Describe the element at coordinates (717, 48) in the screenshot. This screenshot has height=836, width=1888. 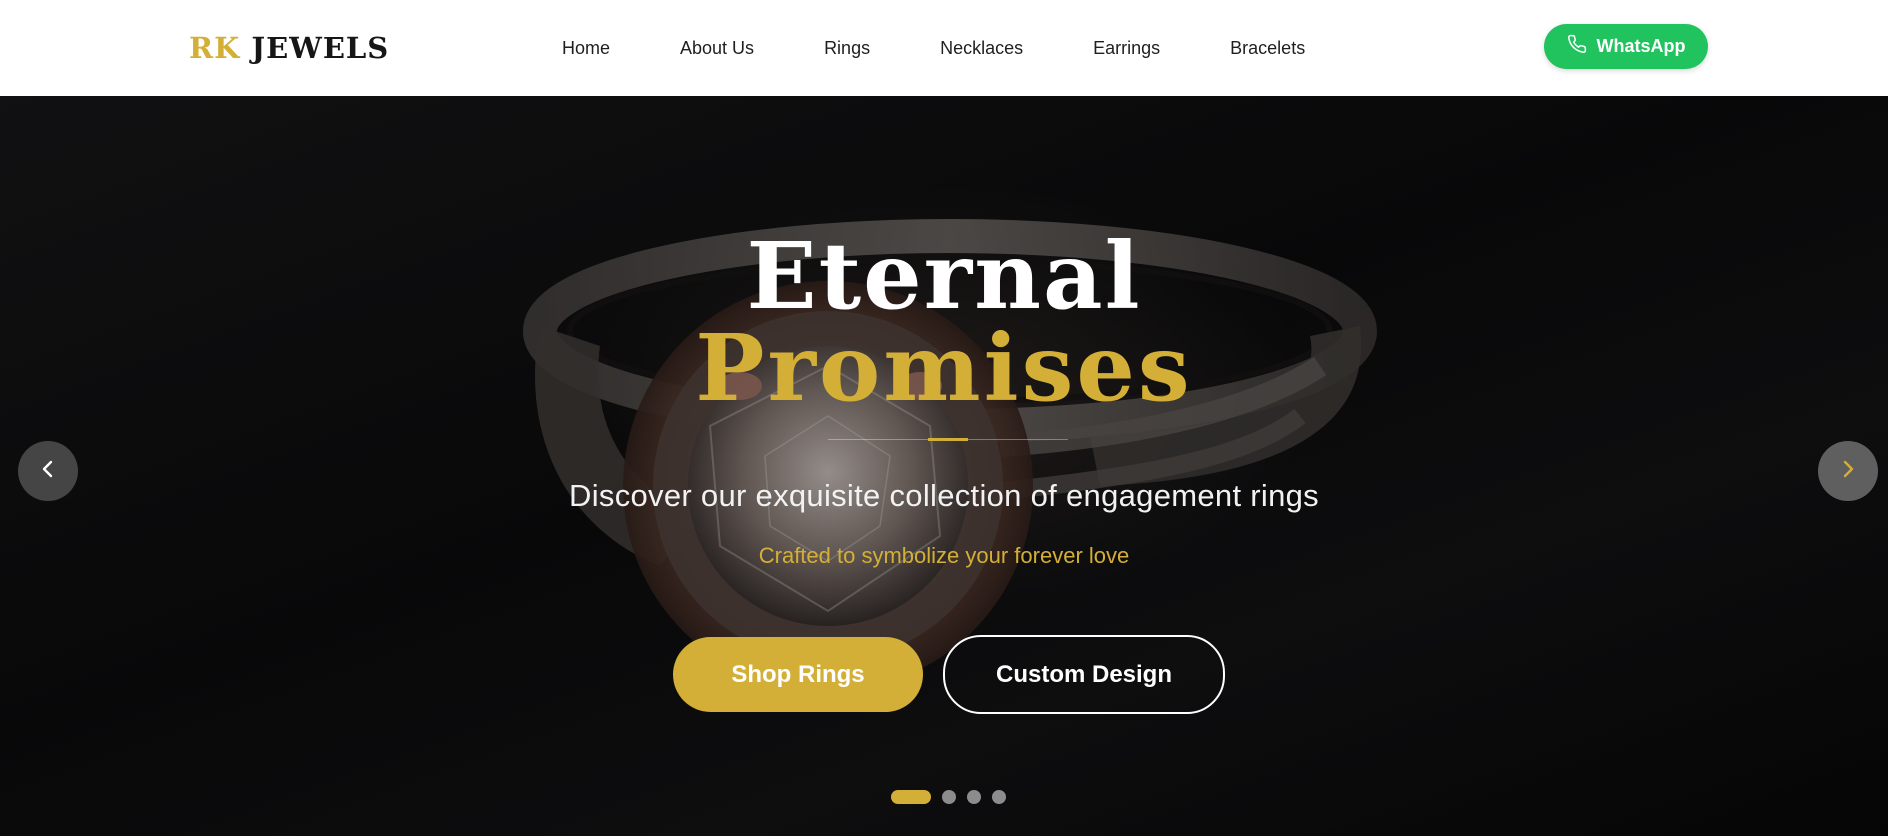
I see `nav-item-about-us: About Us` at that location.